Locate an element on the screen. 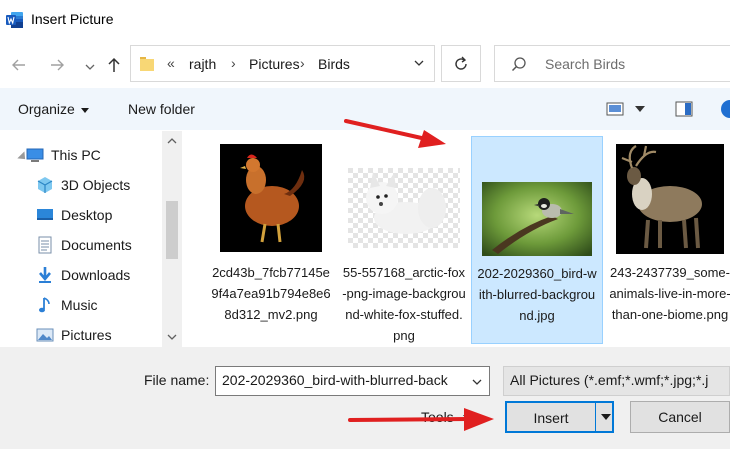  file-type-select: All Pictures (*.emf;*.wmf;*.jpg;*.j is located at coordinates (616, 381).